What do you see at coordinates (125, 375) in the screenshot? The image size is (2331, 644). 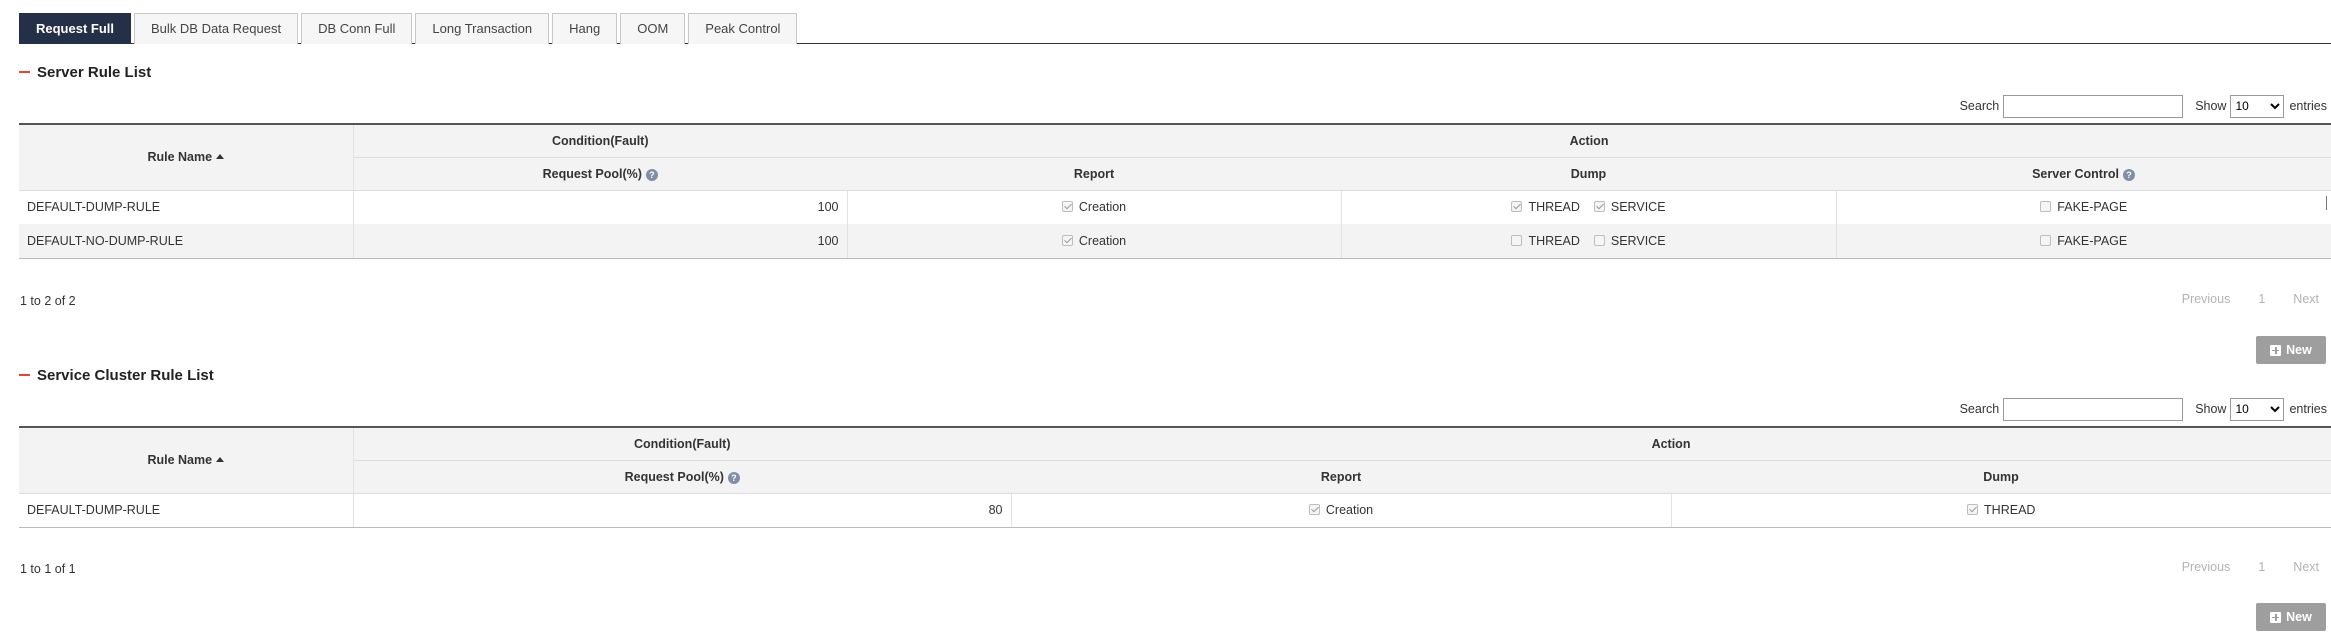 I see `section-title-text: Service Cluster Rule List` at bounding box center [125, 375].